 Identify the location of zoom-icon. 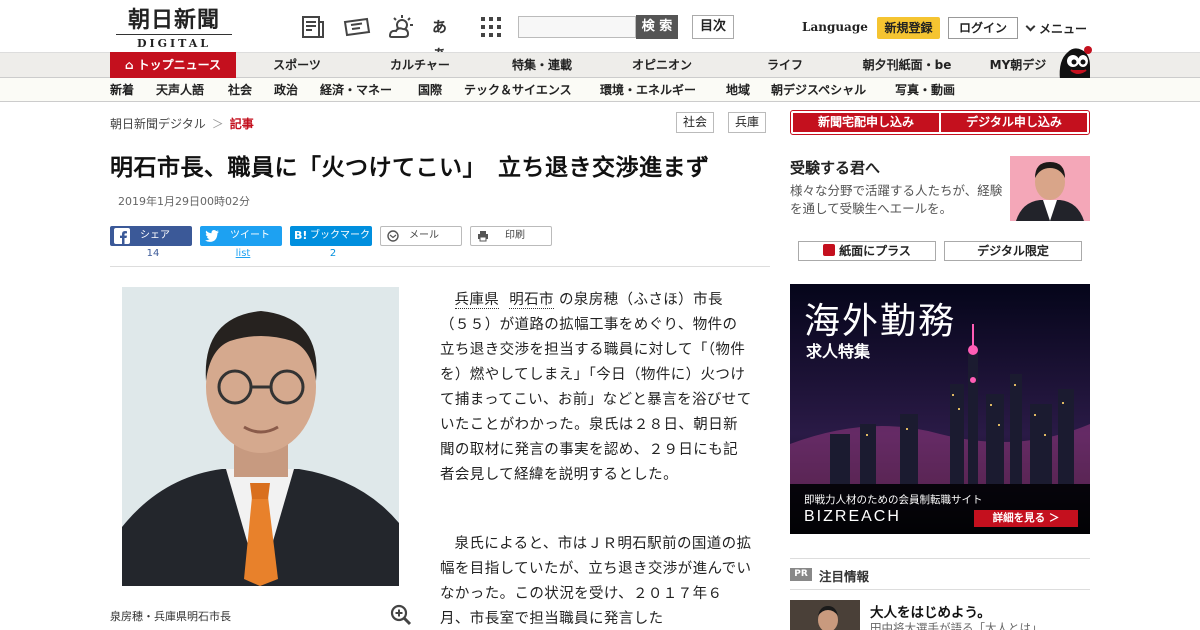
(401, 615).